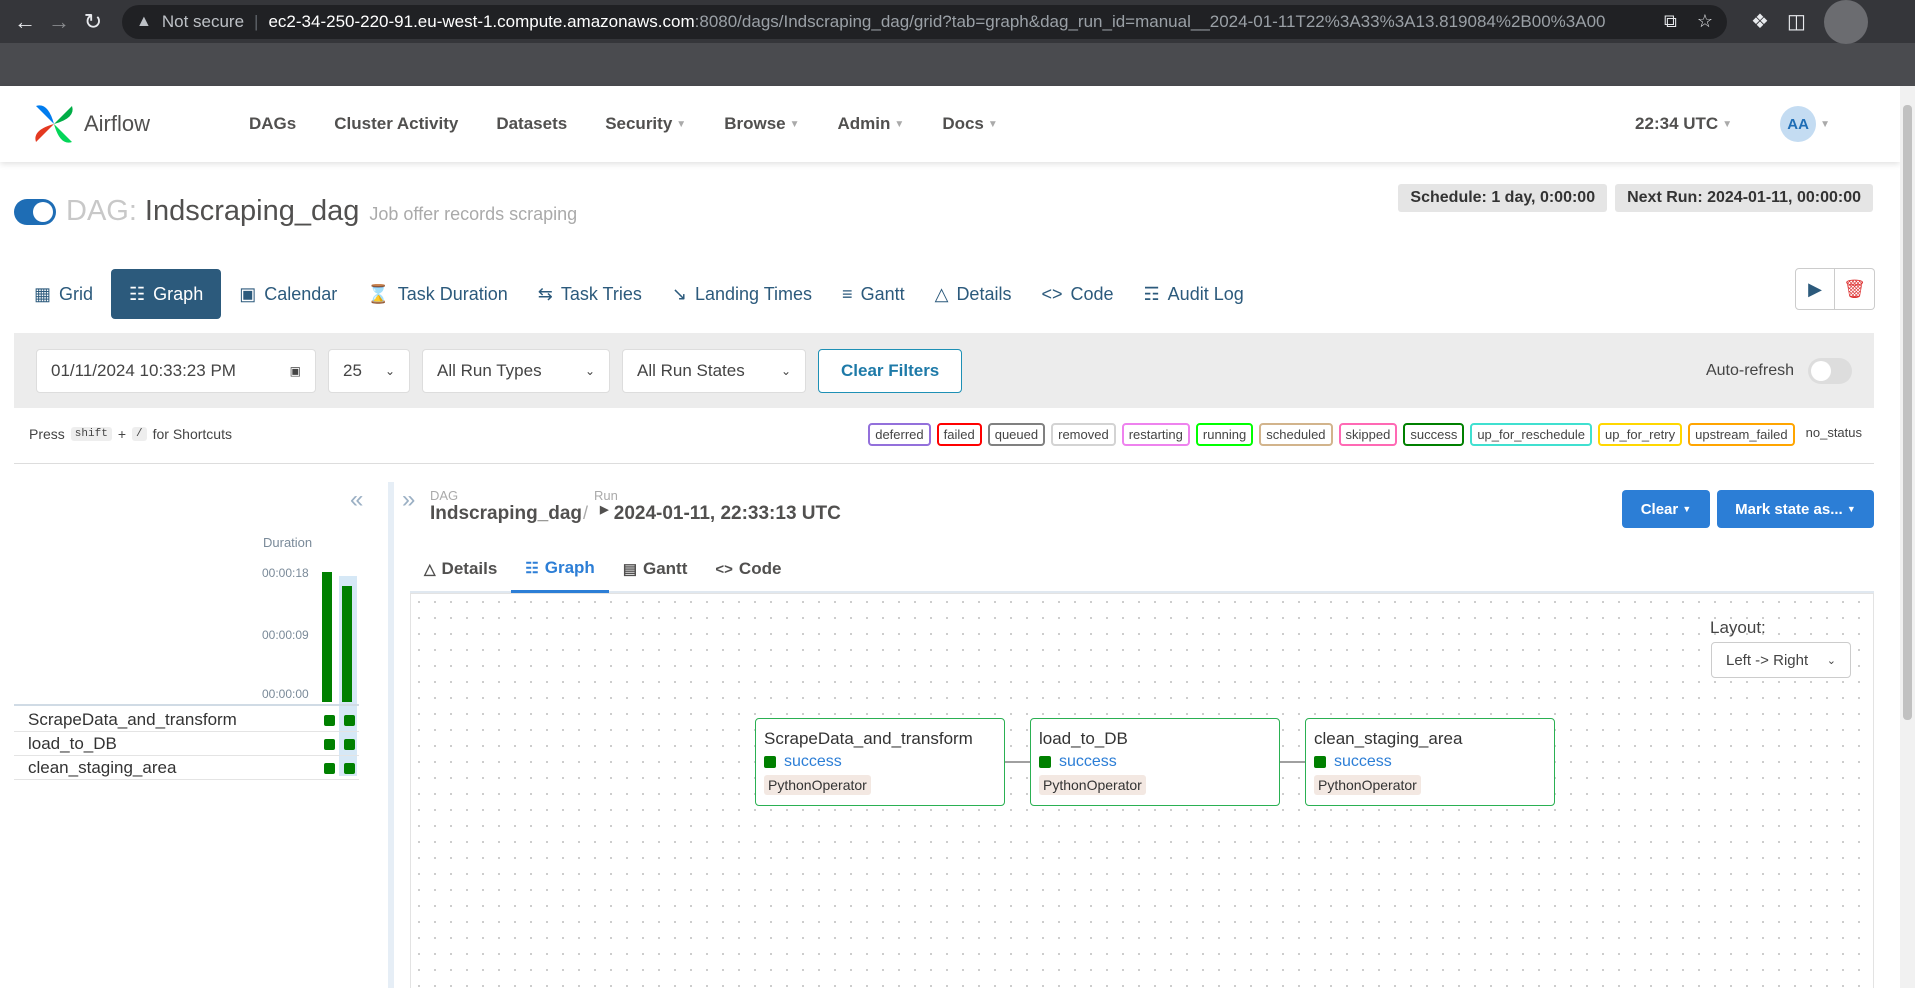 This screenshot has height=988, width=1915. I want to click on subtab-code: <> Code, so click(748, 569).